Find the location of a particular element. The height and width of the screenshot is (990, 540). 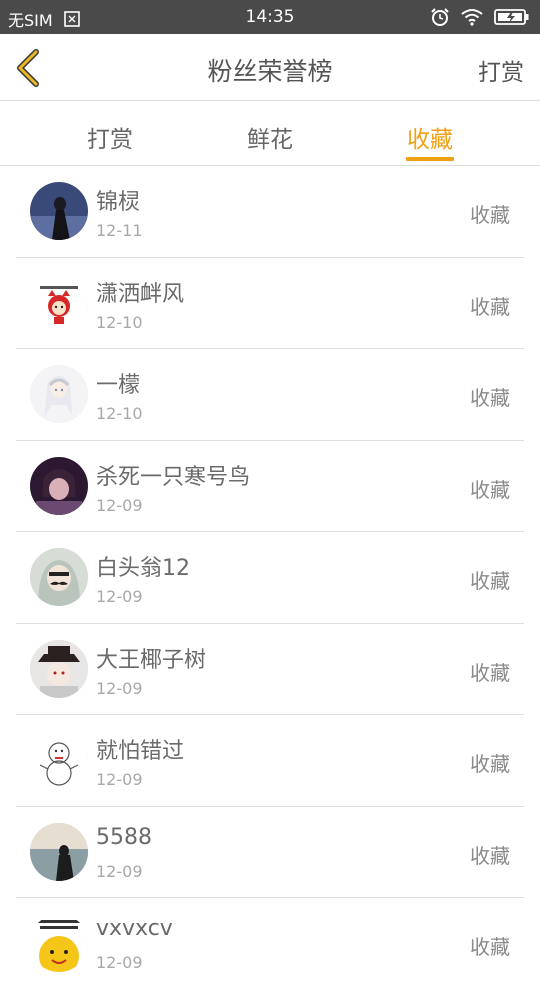

avatar-girl-silhouette-icon is located at coordinates (59, 211).